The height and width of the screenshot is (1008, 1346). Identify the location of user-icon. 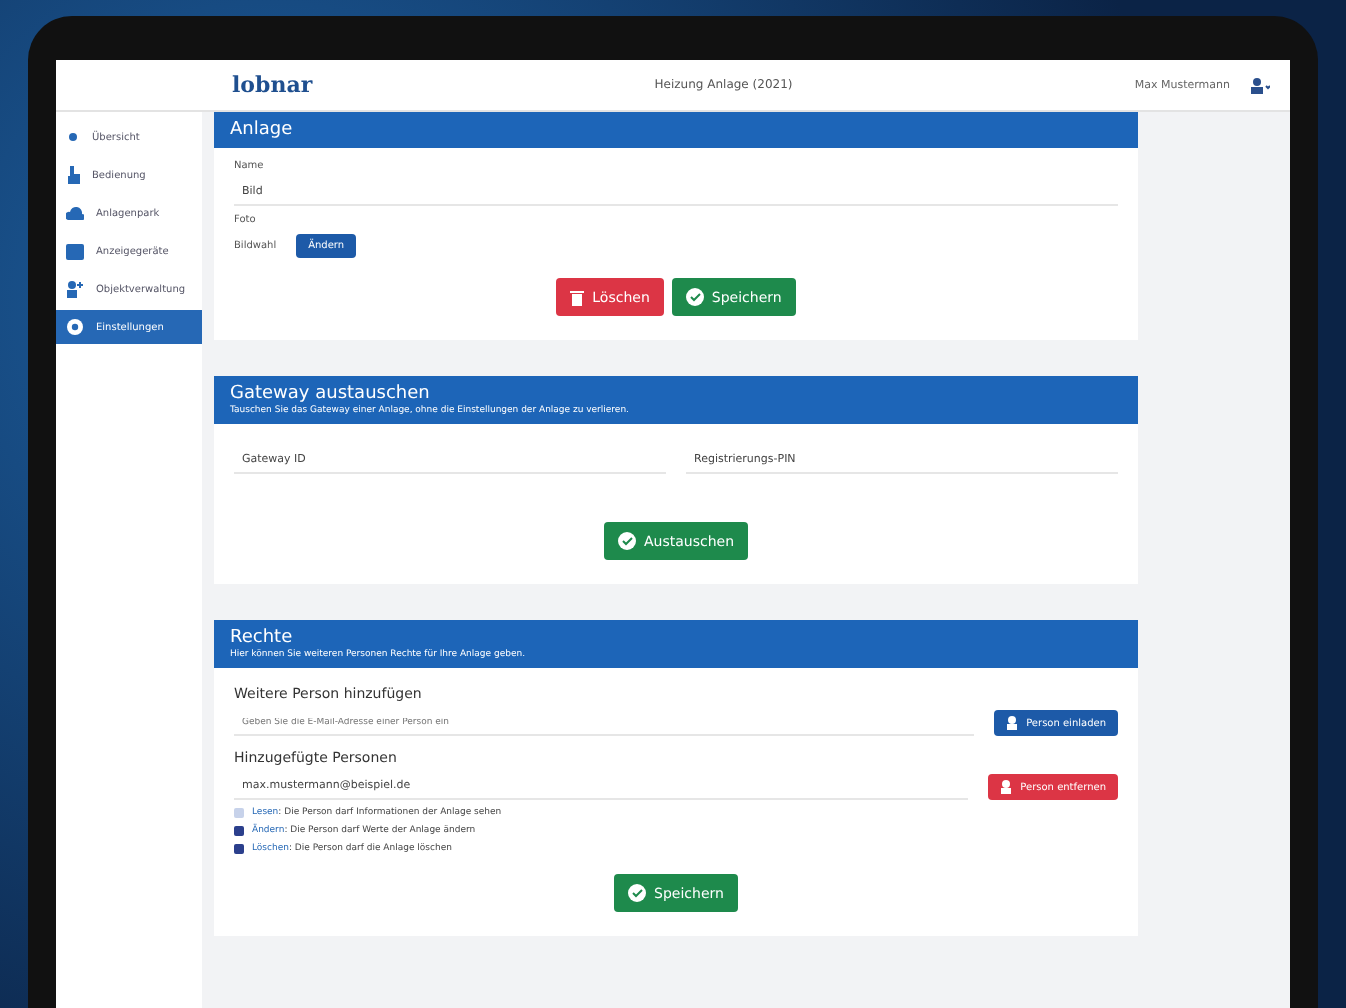
(1260, 85).